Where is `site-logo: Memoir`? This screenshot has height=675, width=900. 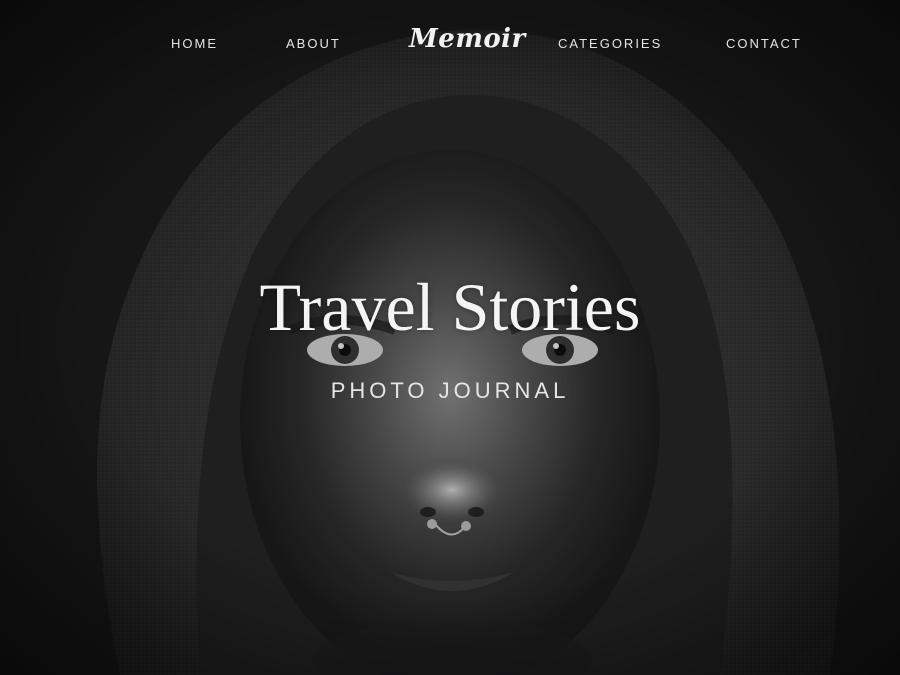 site-logo: Memoir is located at coordinates (467, 39).